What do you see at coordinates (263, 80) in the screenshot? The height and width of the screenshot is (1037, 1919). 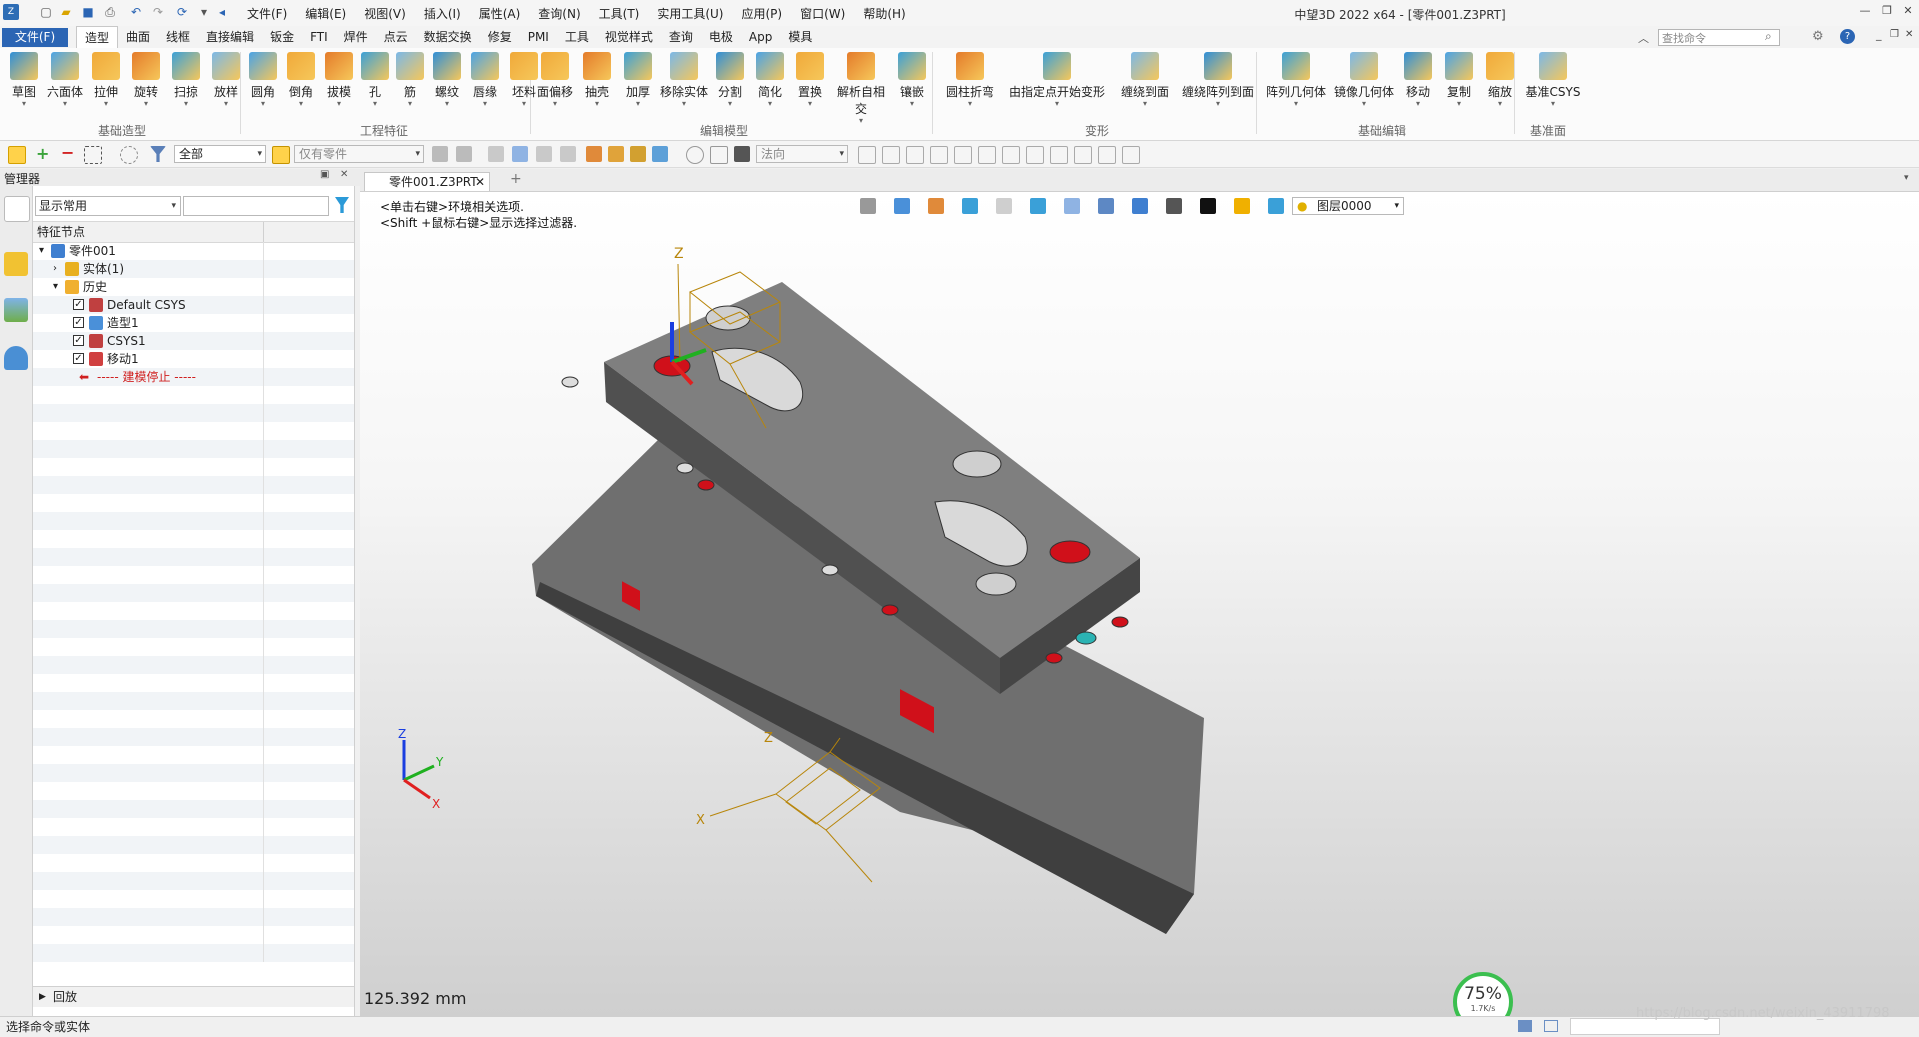 I see `ribbon-button-1-0: 圆角 ▾` at bounding box center [263, 80].